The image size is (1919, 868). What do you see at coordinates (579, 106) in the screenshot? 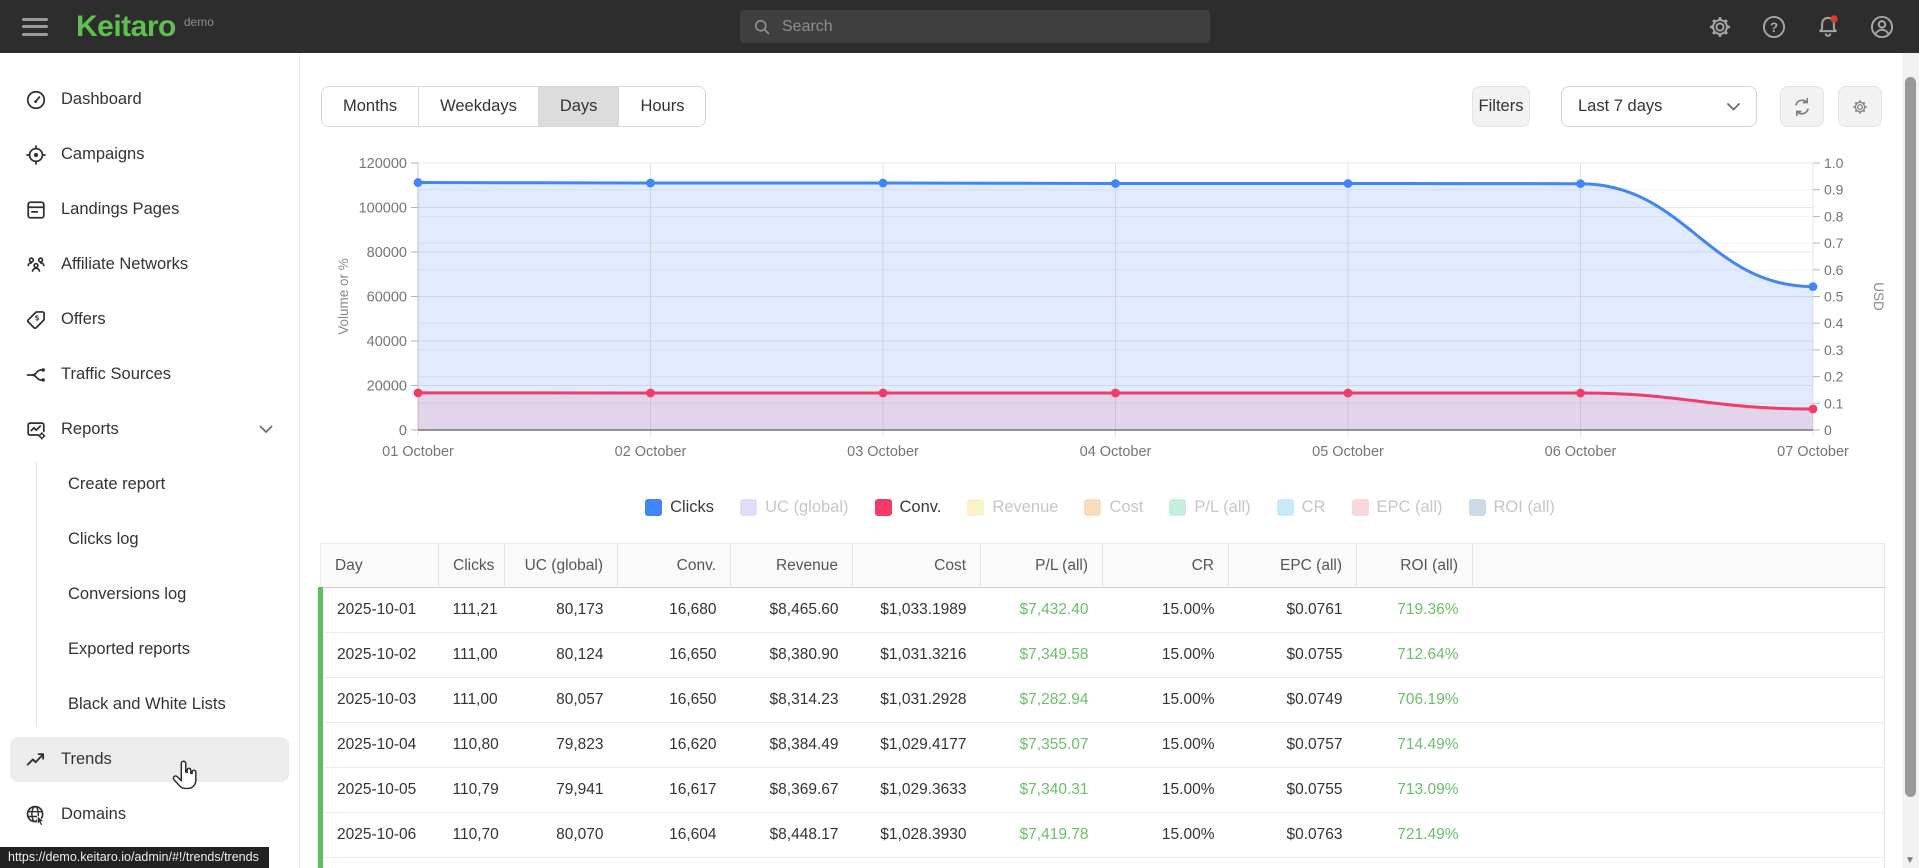
I see `tab-days: Days` at bounding box center [579, 106].